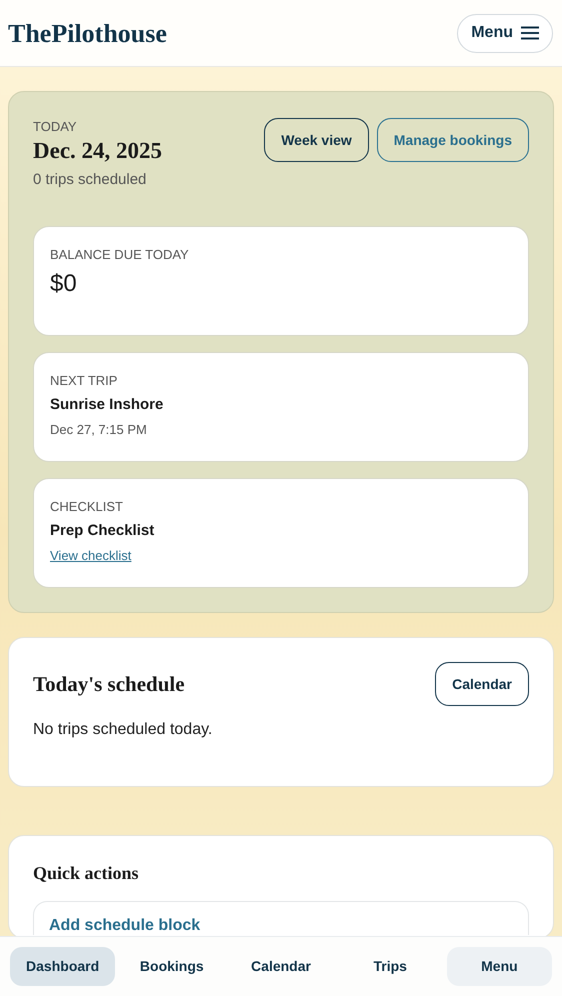 The image size is (562, 996). What do you see at coordinates (171, 966) in the screenshot?
I see `nav-tab: Bookings` at bounding box center [171, 966].